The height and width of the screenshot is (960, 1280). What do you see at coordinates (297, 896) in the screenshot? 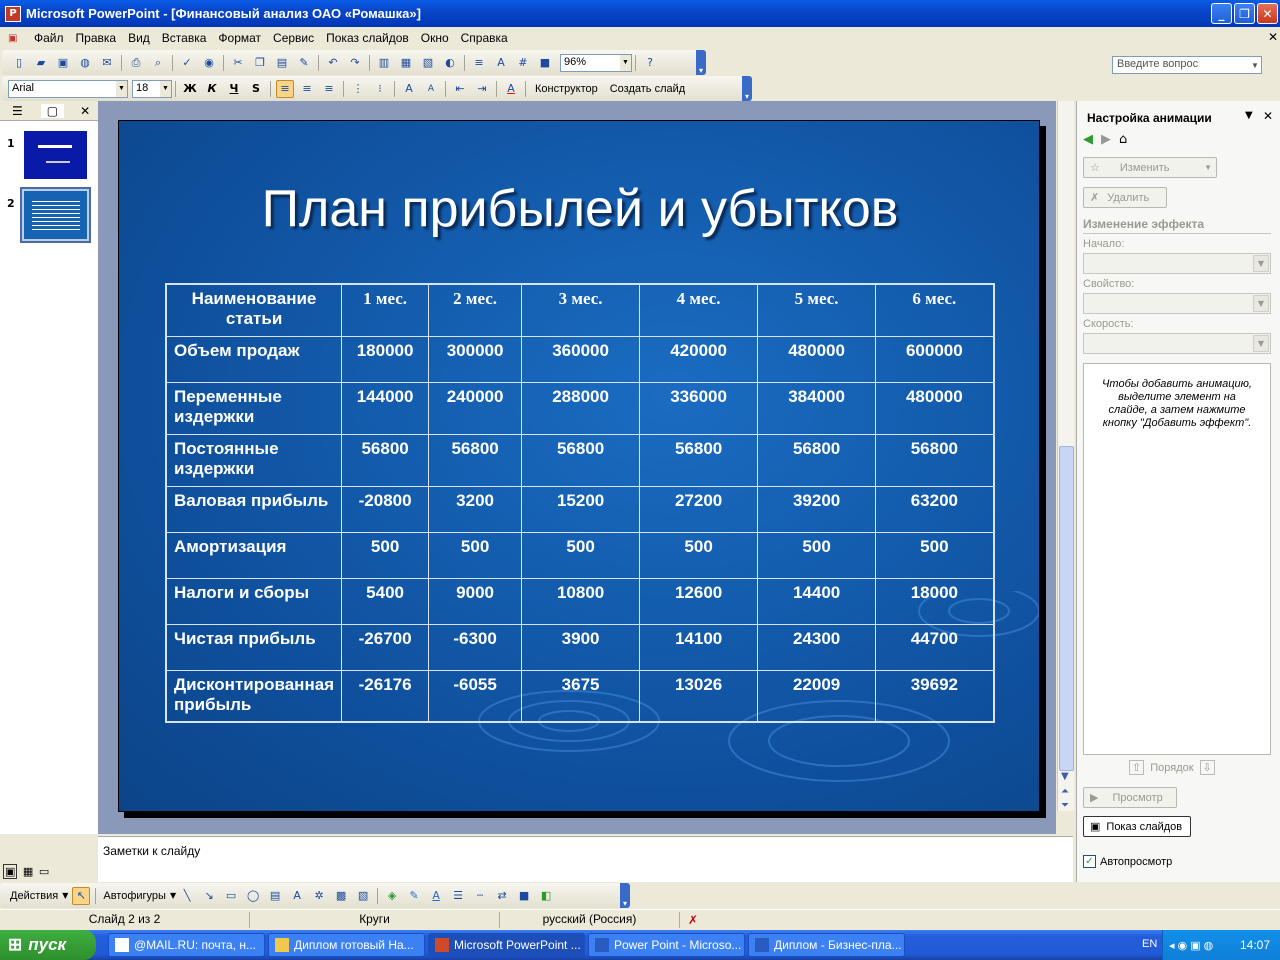
I see `wordart-icon: A` at bounding box center [297, 896].